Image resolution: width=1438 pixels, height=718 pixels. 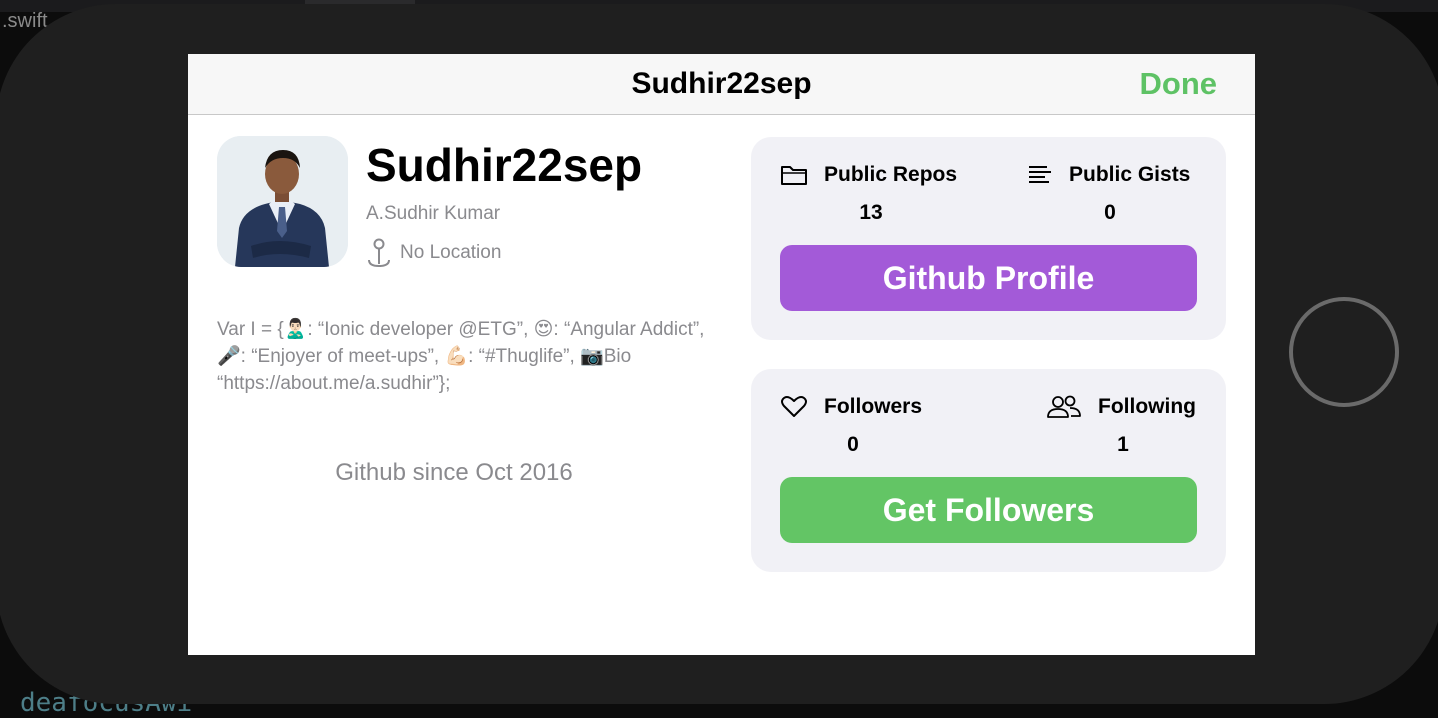 I want to click on avatar-image, so click(x=282, y=201).